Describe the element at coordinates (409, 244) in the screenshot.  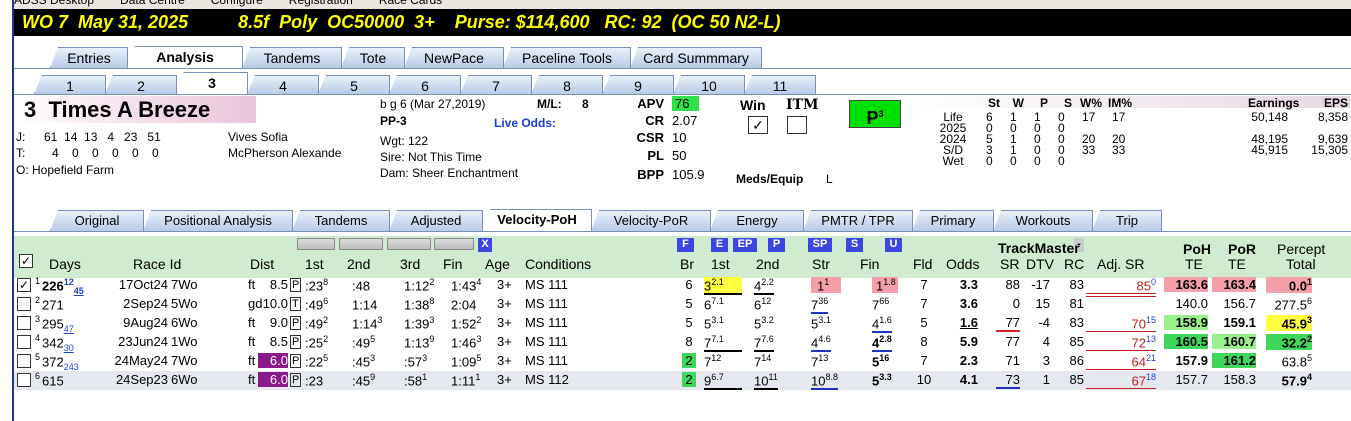
I see `sort-3rd-button` at that location.